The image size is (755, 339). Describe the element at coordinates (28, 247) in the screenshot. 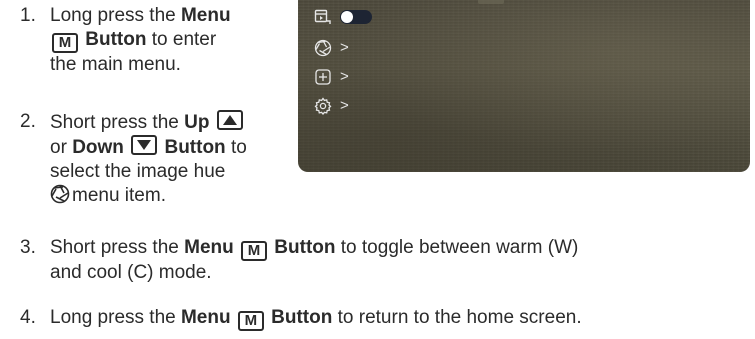

I see `step-number: 3.` at that location.